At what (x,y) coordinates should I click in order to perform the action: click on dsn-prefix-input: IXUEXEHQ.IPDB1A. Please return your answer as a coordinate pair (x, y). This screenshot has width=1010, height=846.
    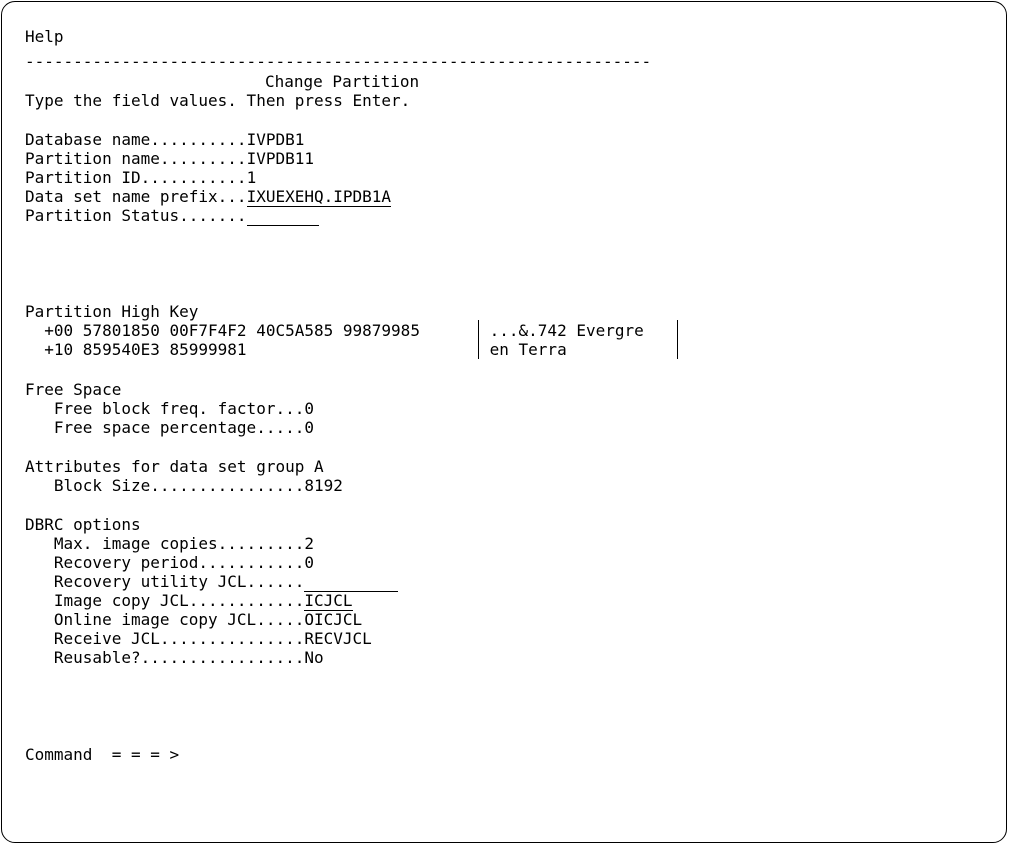
    Looking at the image, I should click on (319, 197).